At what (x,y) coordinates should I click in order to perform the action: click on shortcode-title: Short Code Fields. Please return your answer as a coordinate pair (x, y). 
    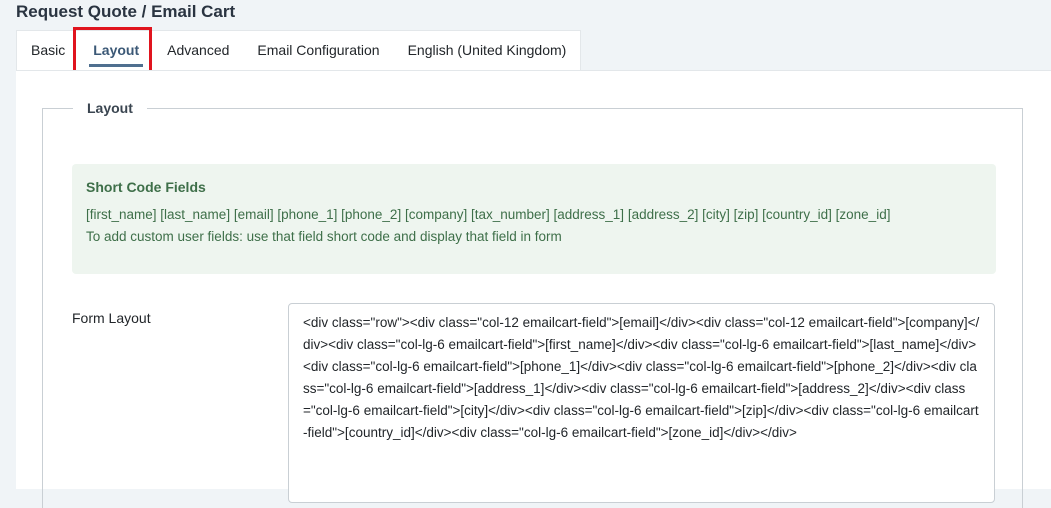
    Looking at the image, I should click on (146, 187).